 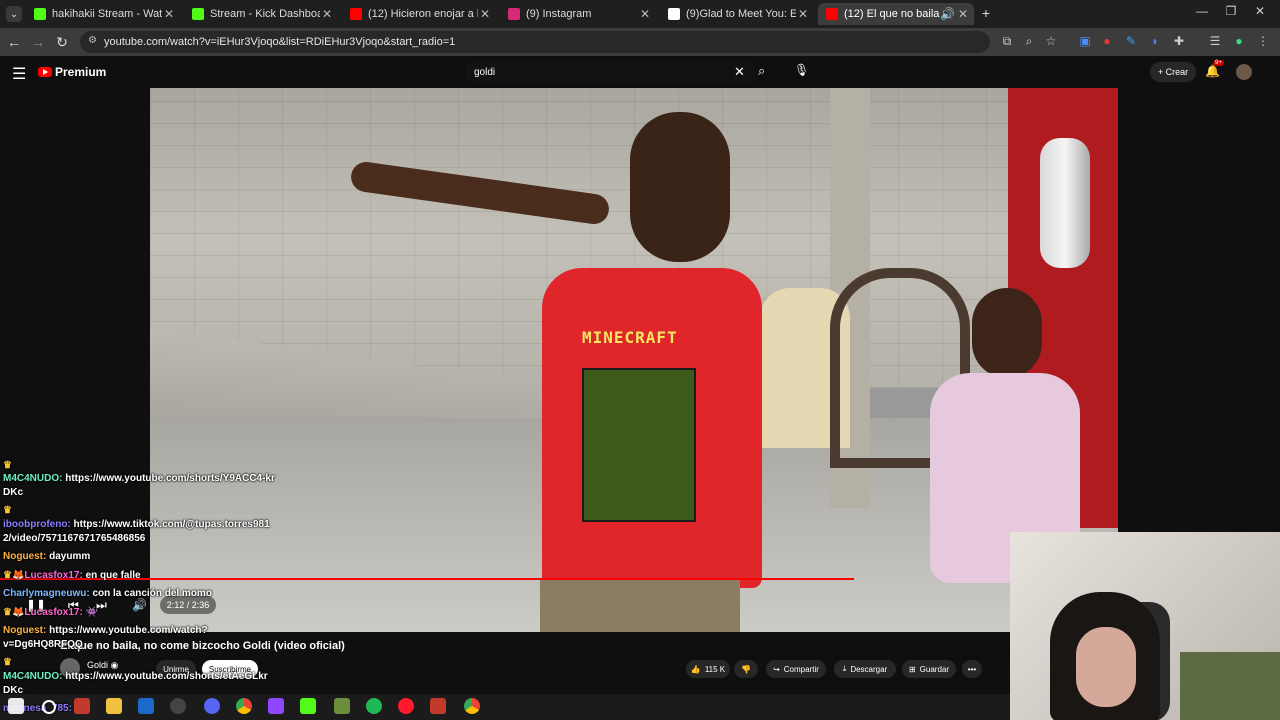 What do you see at coordinates (40, 14) in the screenshot?
I see `kick-icon` at bounding box center [40, 14].